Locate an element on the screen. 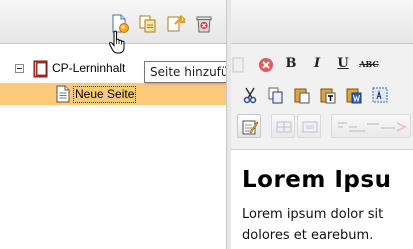 Image resolution: width=413 pixels, height=249 pixels. copy-button is located at coordinates (275, 94).